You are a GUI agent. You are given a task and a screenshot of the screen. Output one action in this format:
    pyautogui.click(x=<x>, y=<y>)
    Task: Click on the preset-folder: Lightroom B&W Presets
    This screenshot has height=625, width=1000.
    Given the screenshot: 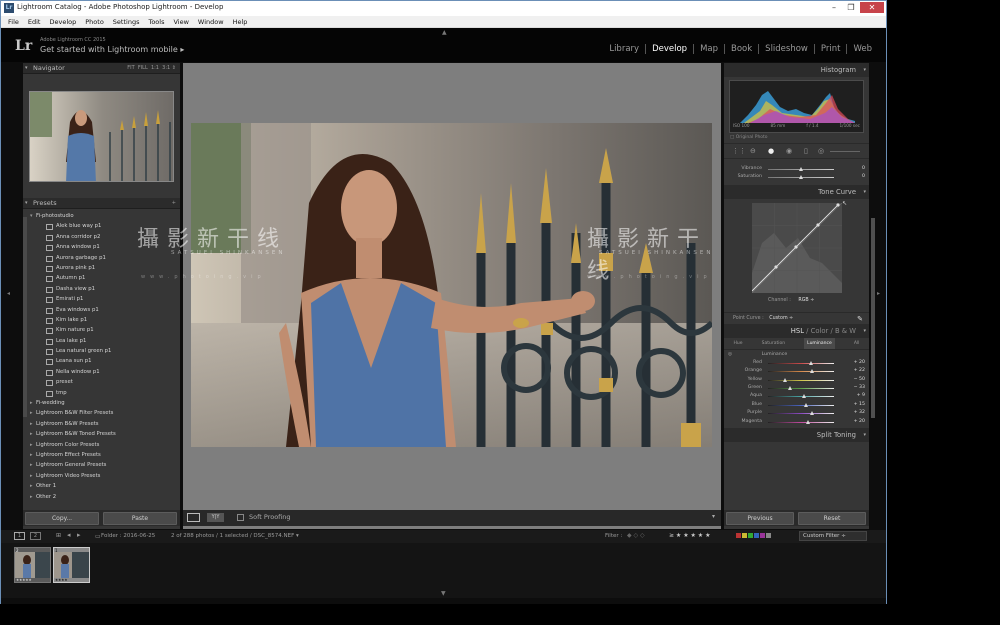 What is the action you would take?
    pyautogui.click(x=101, y=424)
    